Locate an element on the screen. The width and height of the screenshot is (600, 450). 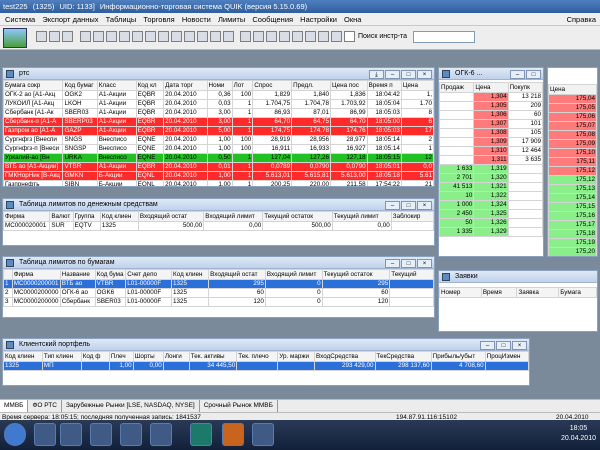
column-header: Шорты is located at coordinates (148, 356).